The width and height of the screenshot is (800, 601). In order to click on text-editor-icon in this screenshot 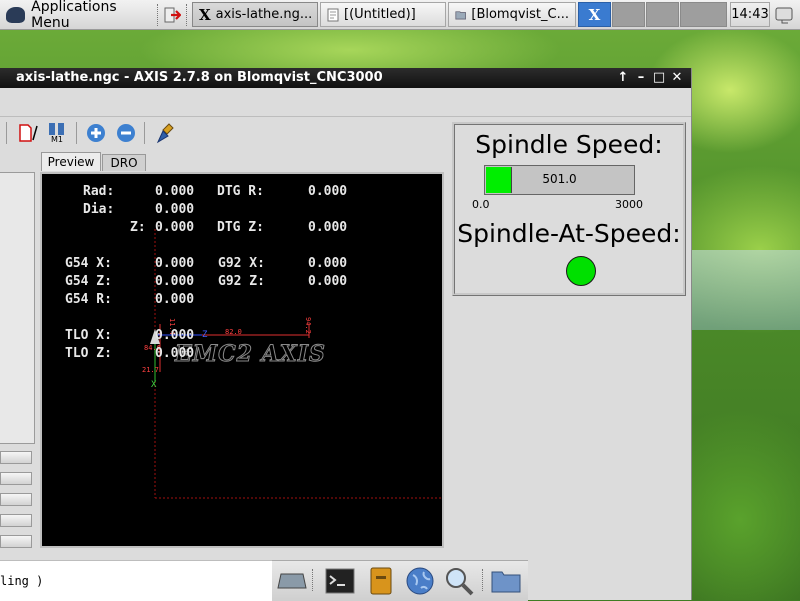, I will do `click(333, 14)`.